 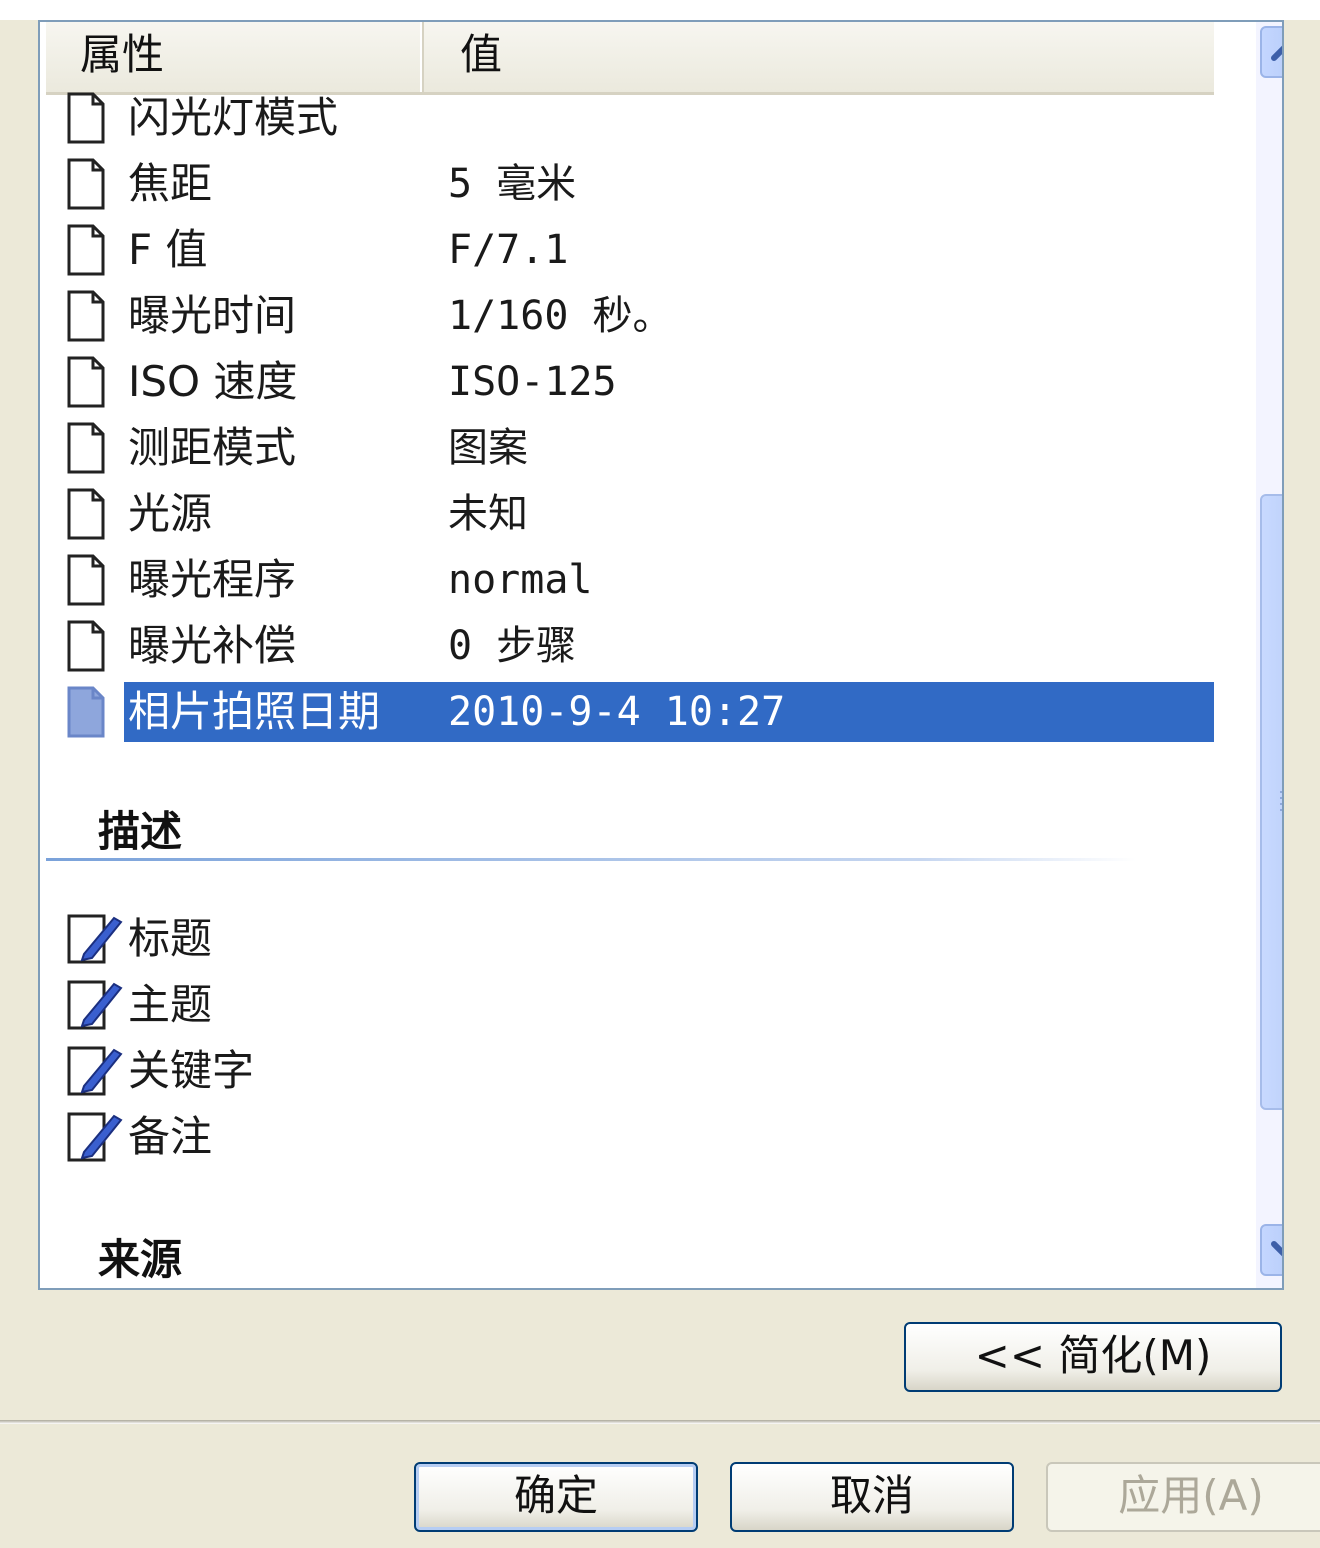 I want to click on list-item: 测距模式 图案, so click(x=637, y=448).